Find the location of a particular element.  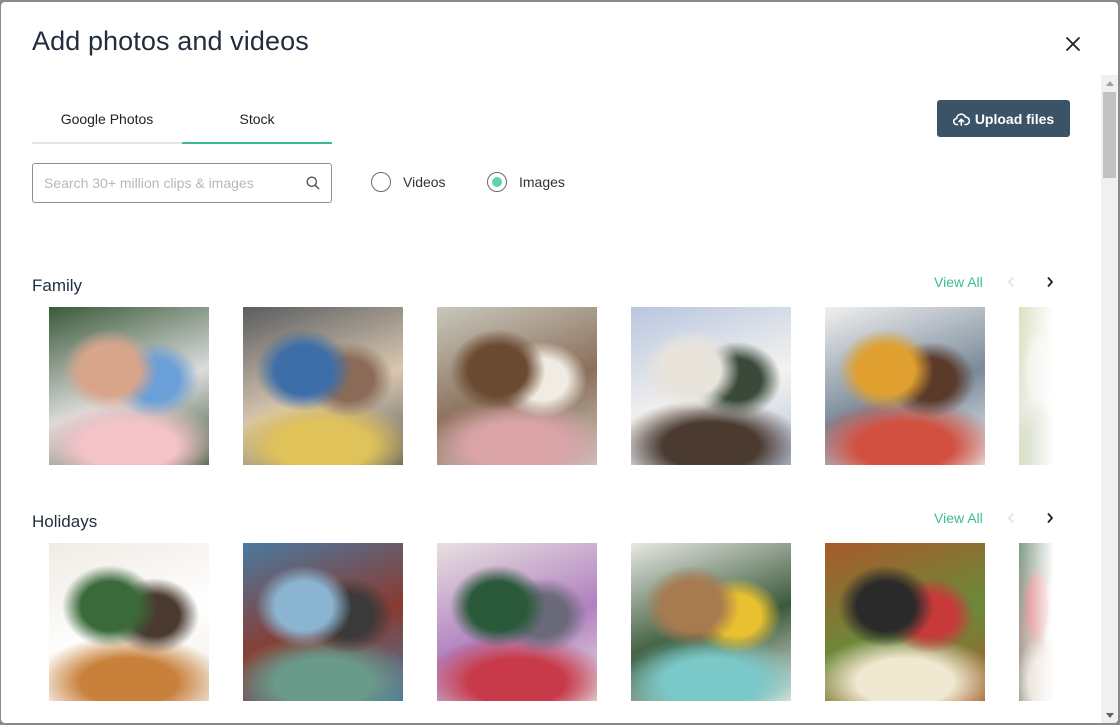

family-prev-button is located at coordinates (1011, 282).